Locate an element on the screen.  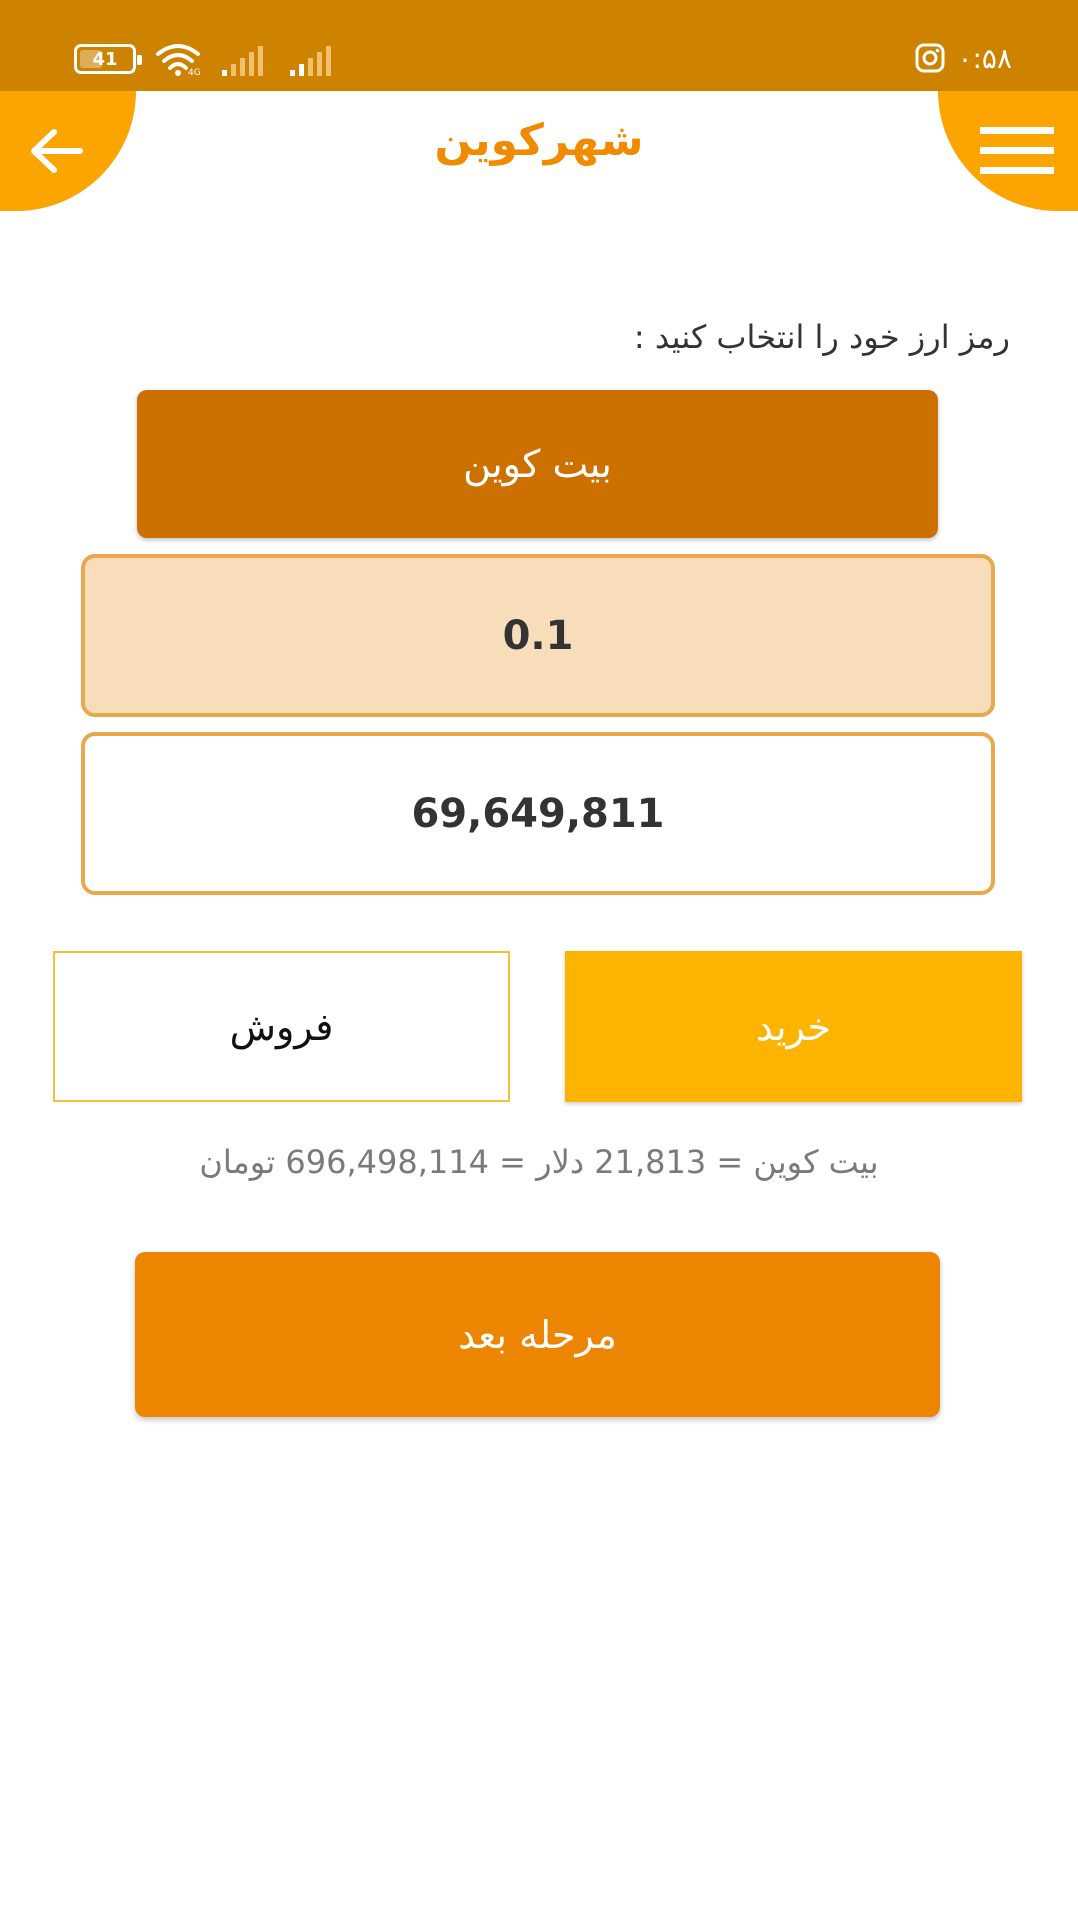
status-icons-left: 41 4G is located at coordinates (206, 59).